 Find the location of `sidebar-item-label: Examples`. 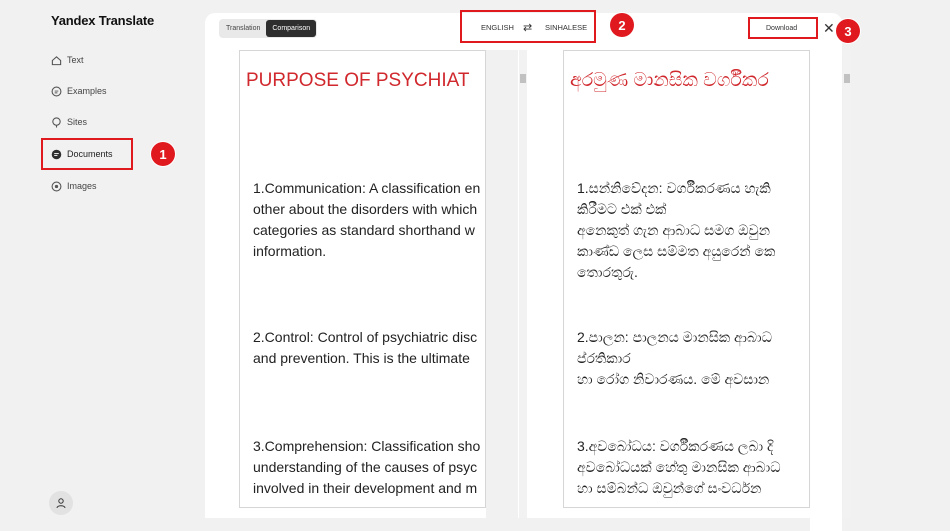

sidebar-item-label: Examples is located at coordinates (87, 91).